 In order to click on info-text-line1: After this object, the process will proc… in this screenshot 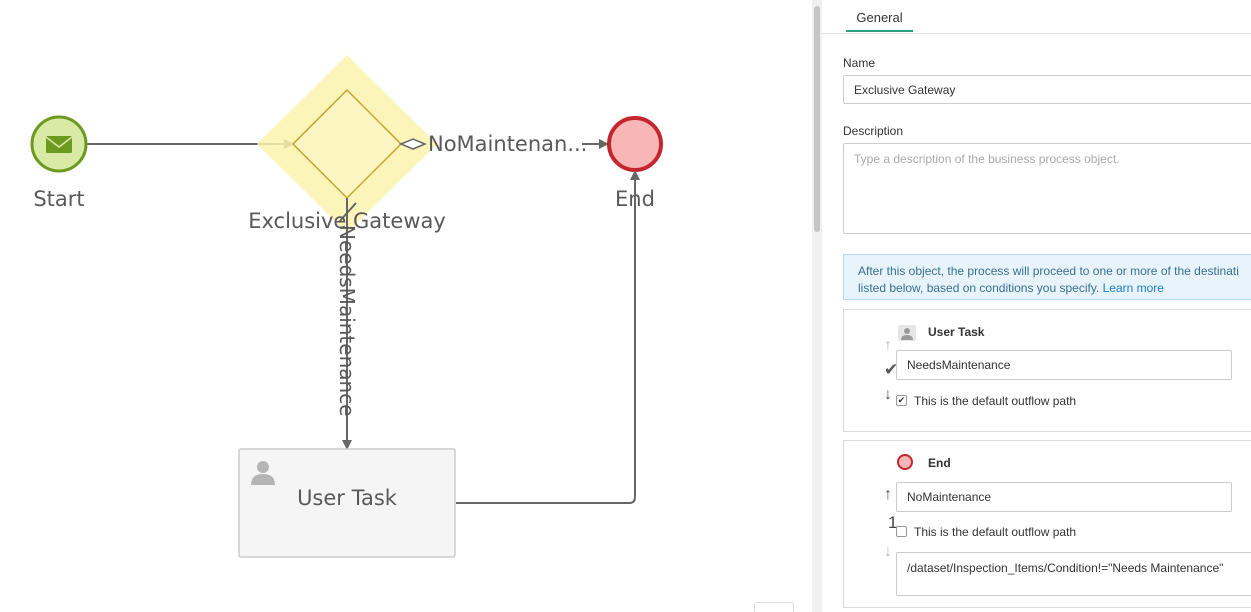, I will do `click(1048, 271)`.